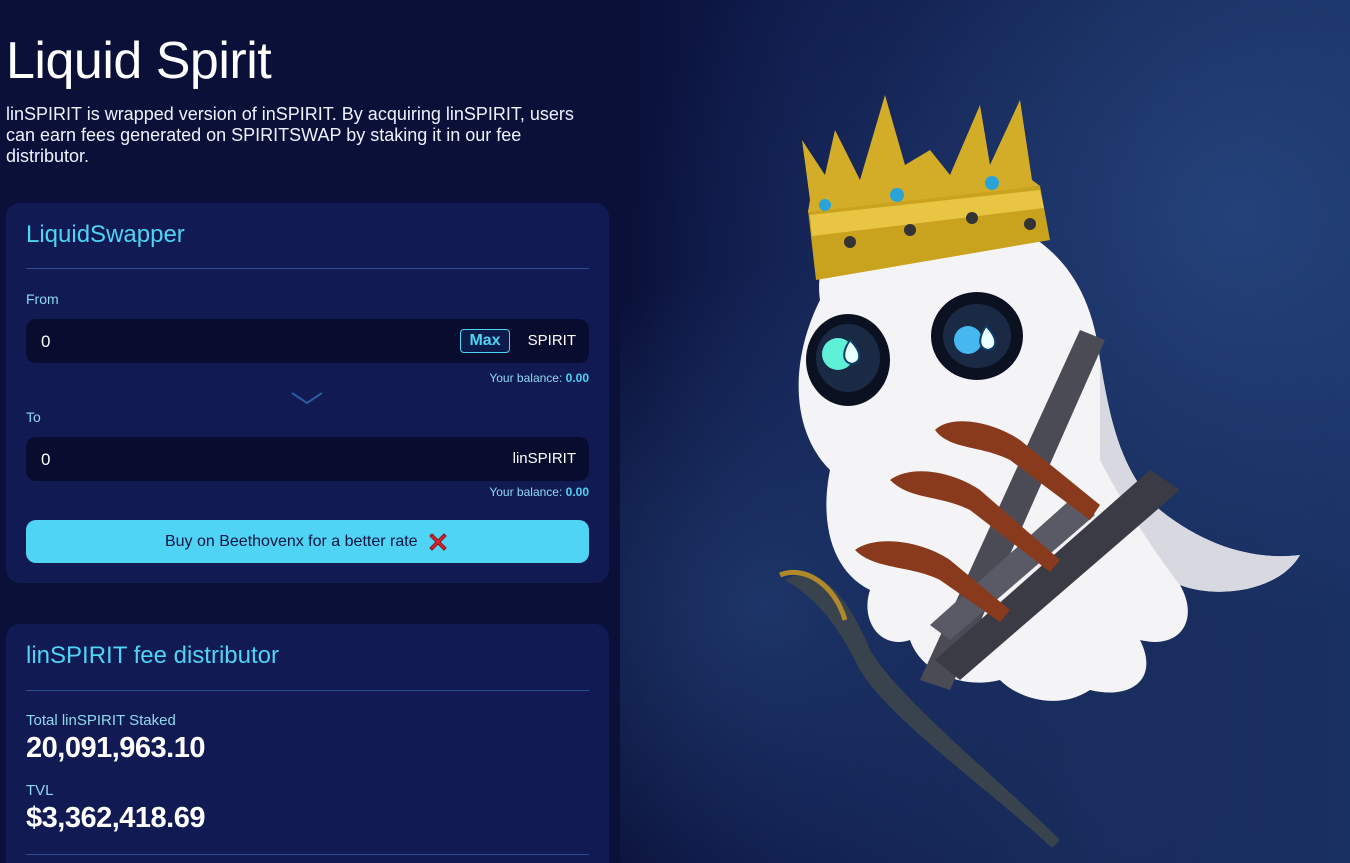  What do you see at coordinates (577, 378) in the screenshot?
I see `from-balance-value: 0.00` at bounding box center [577, 378].